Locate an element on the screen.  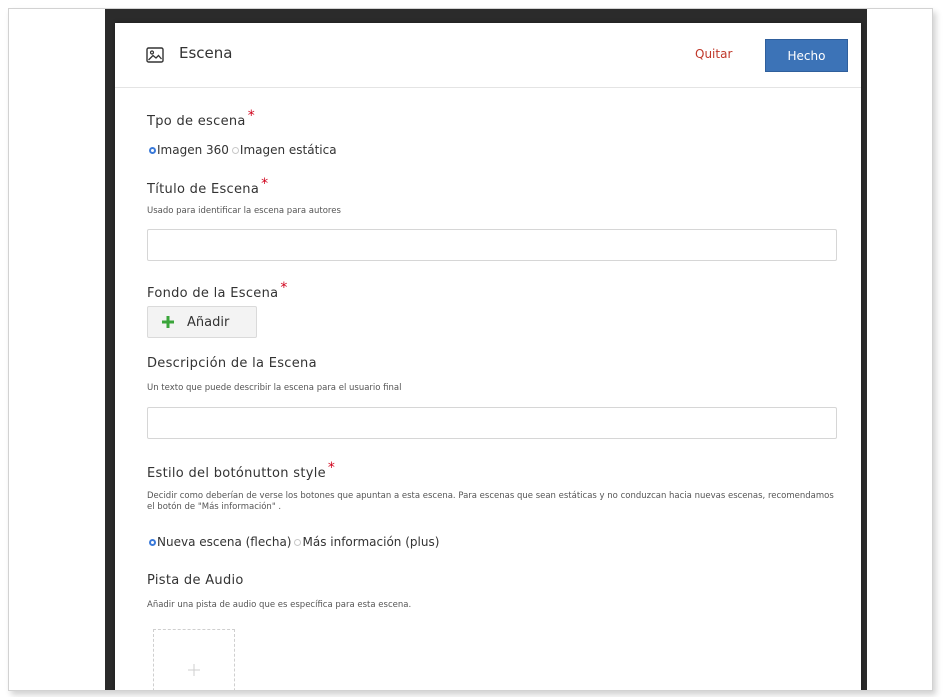
scene-background-label: Fondo de la Escena * is located at coordinates (217, 290).